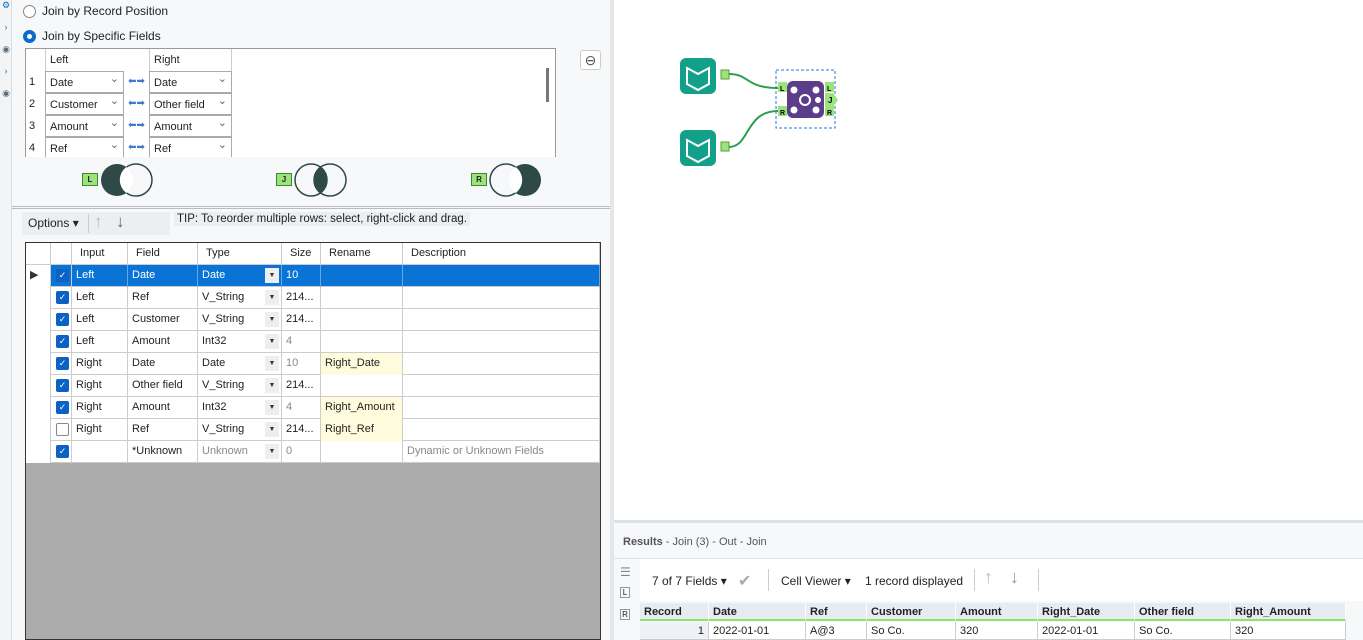 This screenshot has width=1363, height=640. Describe the element at coordinates (29, 36) in the screenshot. I see `radio-circle` at that location.